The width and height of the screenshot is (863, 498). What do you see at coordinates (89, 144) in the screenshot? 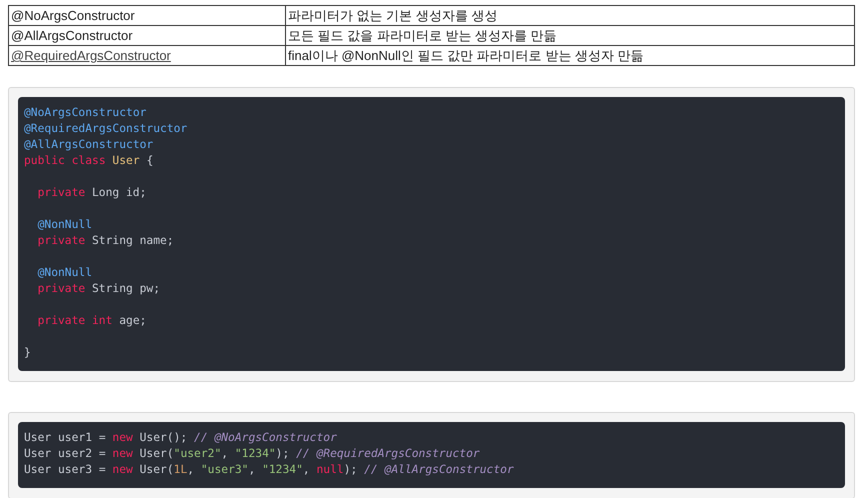
I see `code-annotation: @AllArgsConstructor` at bounding box center [89, 144].